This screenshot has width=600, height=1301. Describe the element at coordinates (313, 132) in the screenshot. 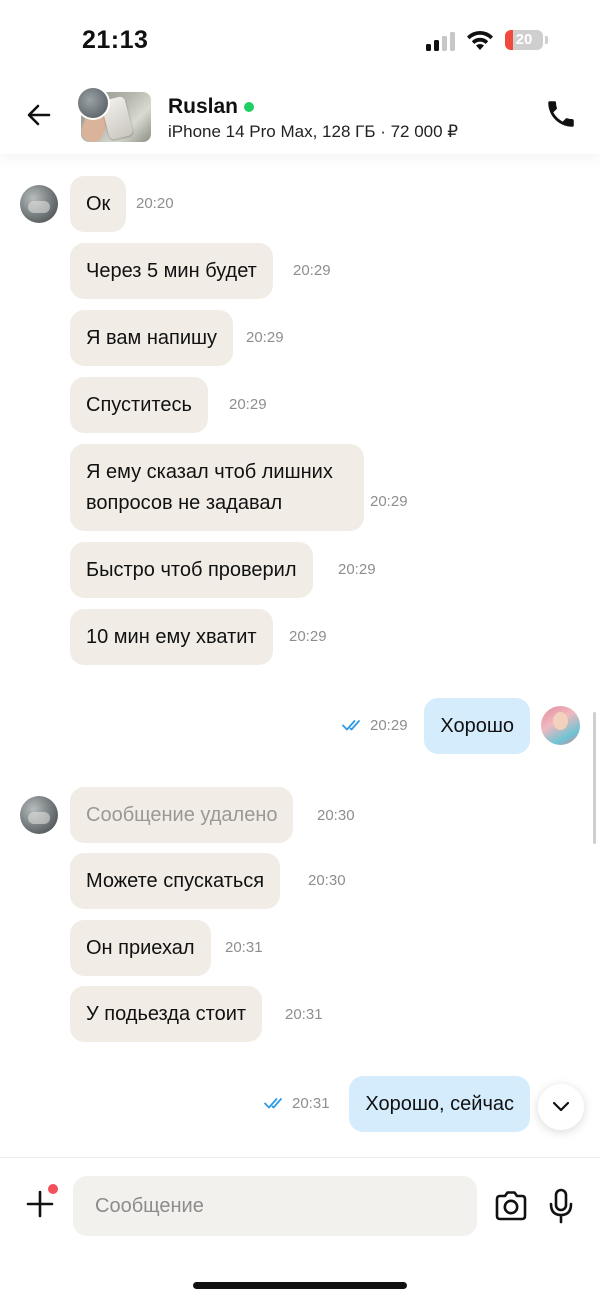

I see `listing-title: iPhone 14 Pro Max, 128 ГБ · 72 000 ₽` at that location.